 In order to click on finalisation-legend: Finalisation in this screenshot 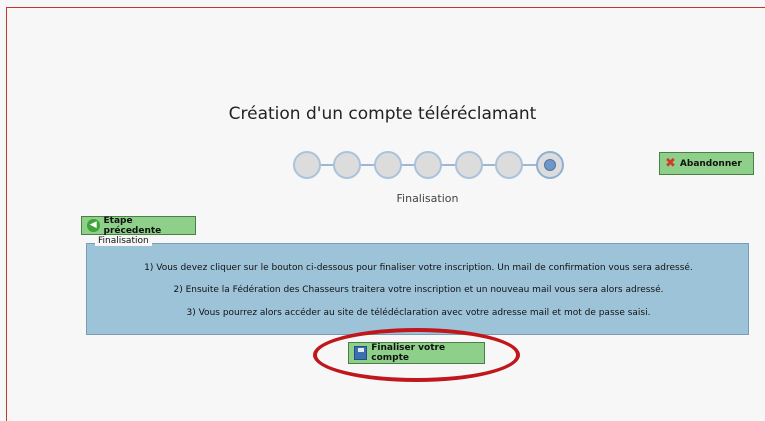, I will do `click(123, 241)`.